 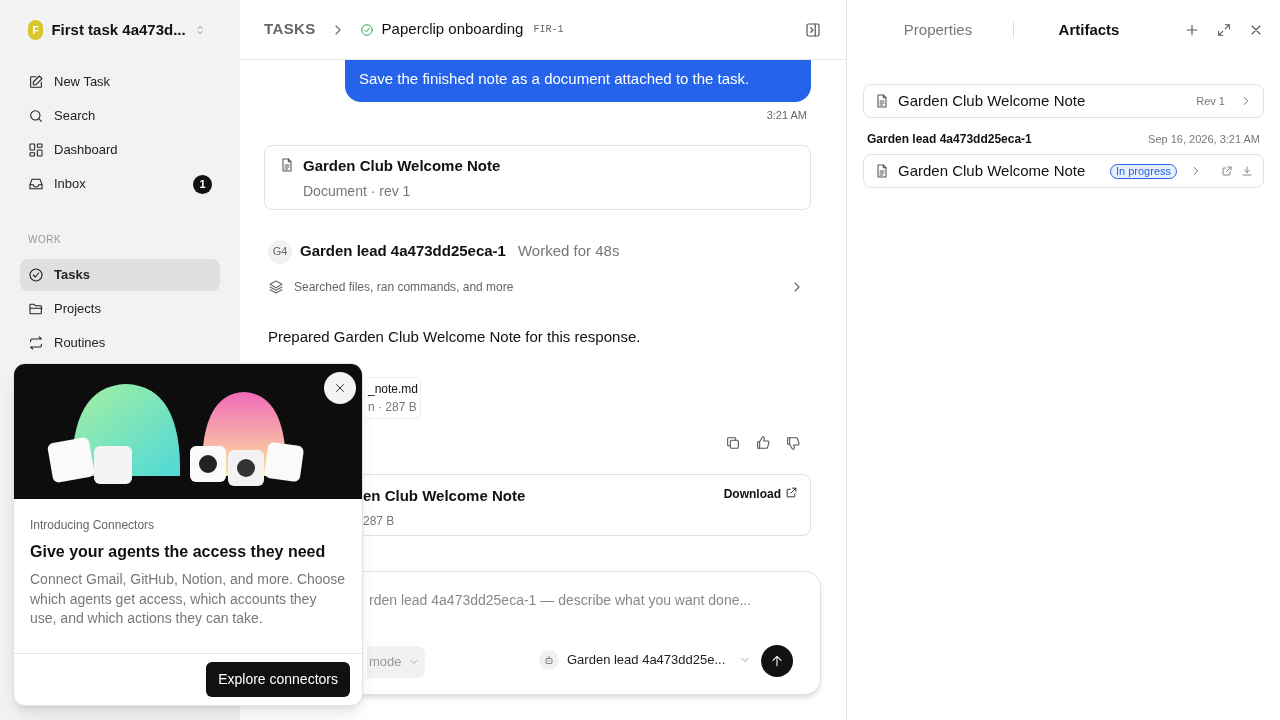 What do you see at coordinates (280, 251) in the screenshot?
I see `agent-avatar: G4` at bounding box center [280, 251].